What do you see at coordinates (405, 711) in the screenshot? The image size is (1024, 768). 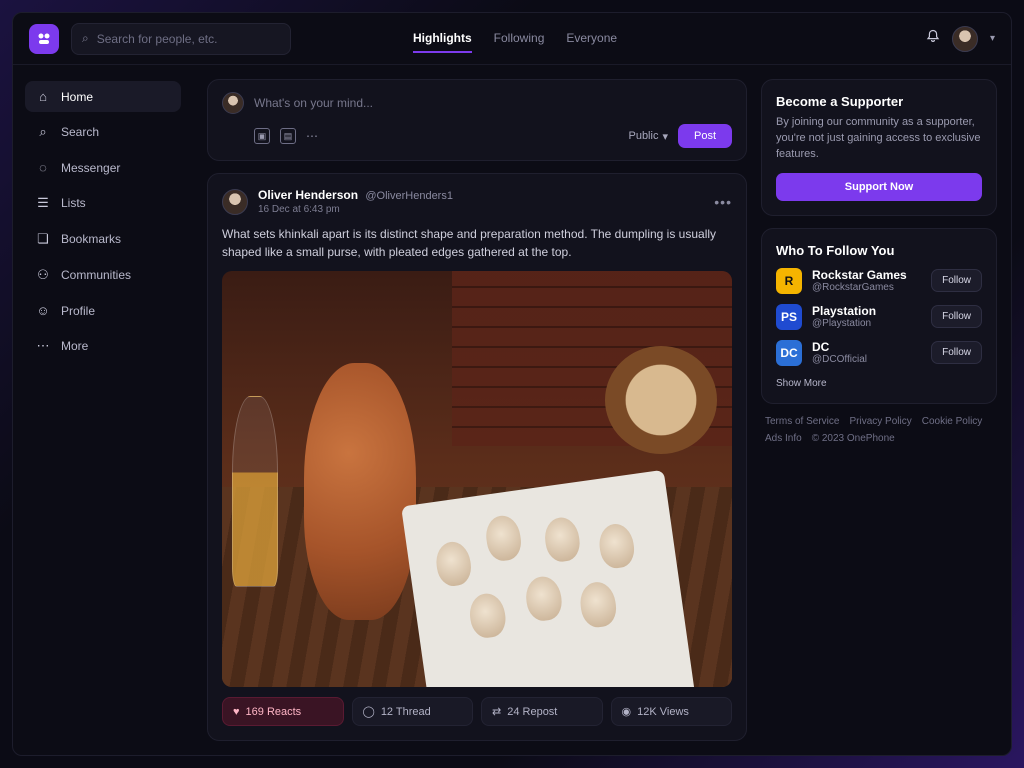 I see `thread-count: 12 Thread` at bounding box center [405, 711].